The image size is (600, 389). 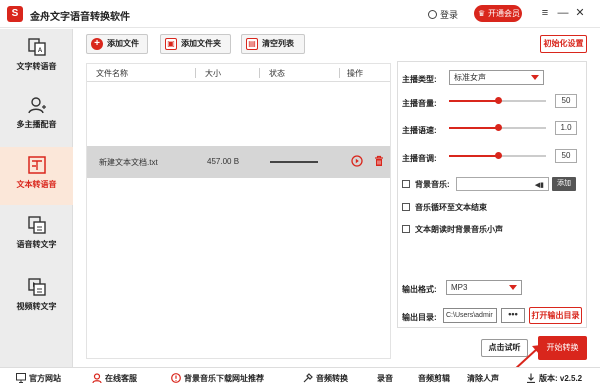 What do you see at coordinates (171, 44) in the screenshot?
I see `folder-icon: ▣` at bounding box center [171, 44].